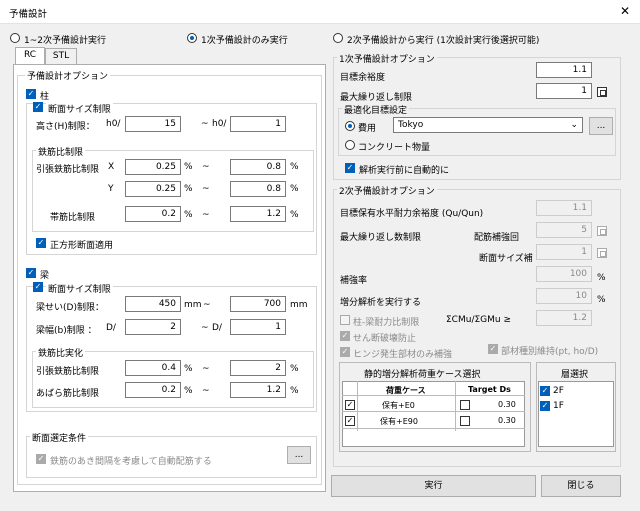  Describe the element at coordinates (350, 405) in the screenshot. I see `load-case-1-checkbox: ✓` at that location.